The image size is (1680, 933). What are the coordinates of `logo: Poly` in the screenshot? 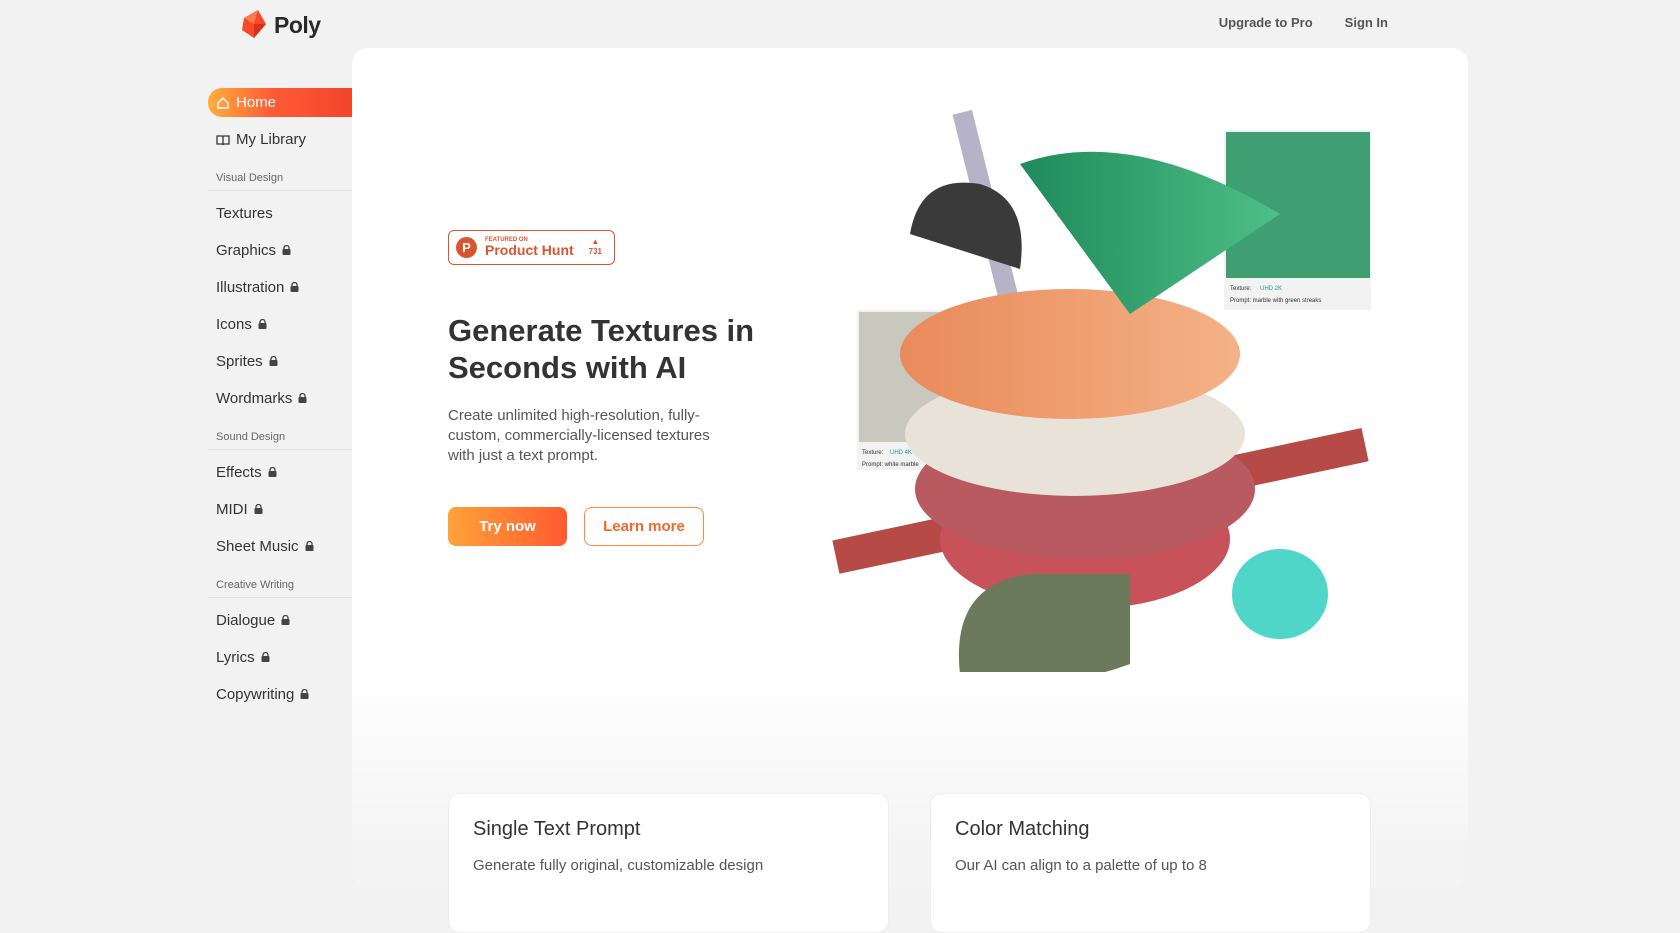 It's located at (280, 25).